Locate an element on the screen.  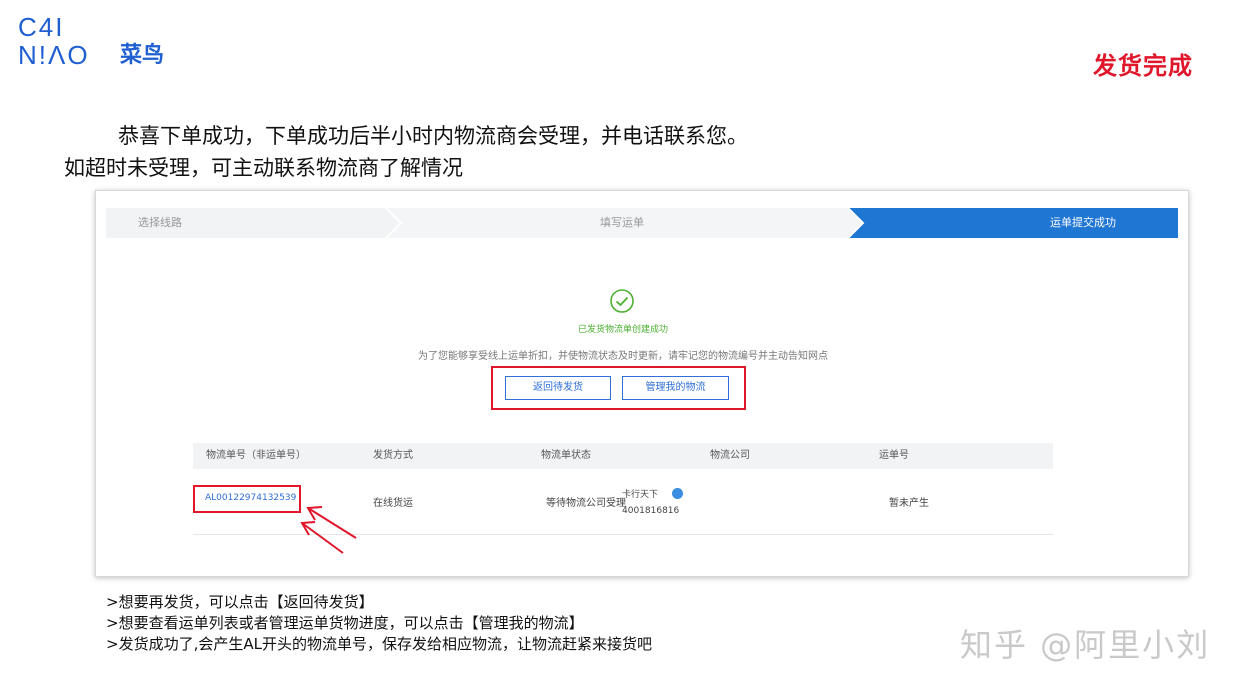
buttons-highlight-box: 返回待发货 管理我的物流 is located at coordinates (618, 388).